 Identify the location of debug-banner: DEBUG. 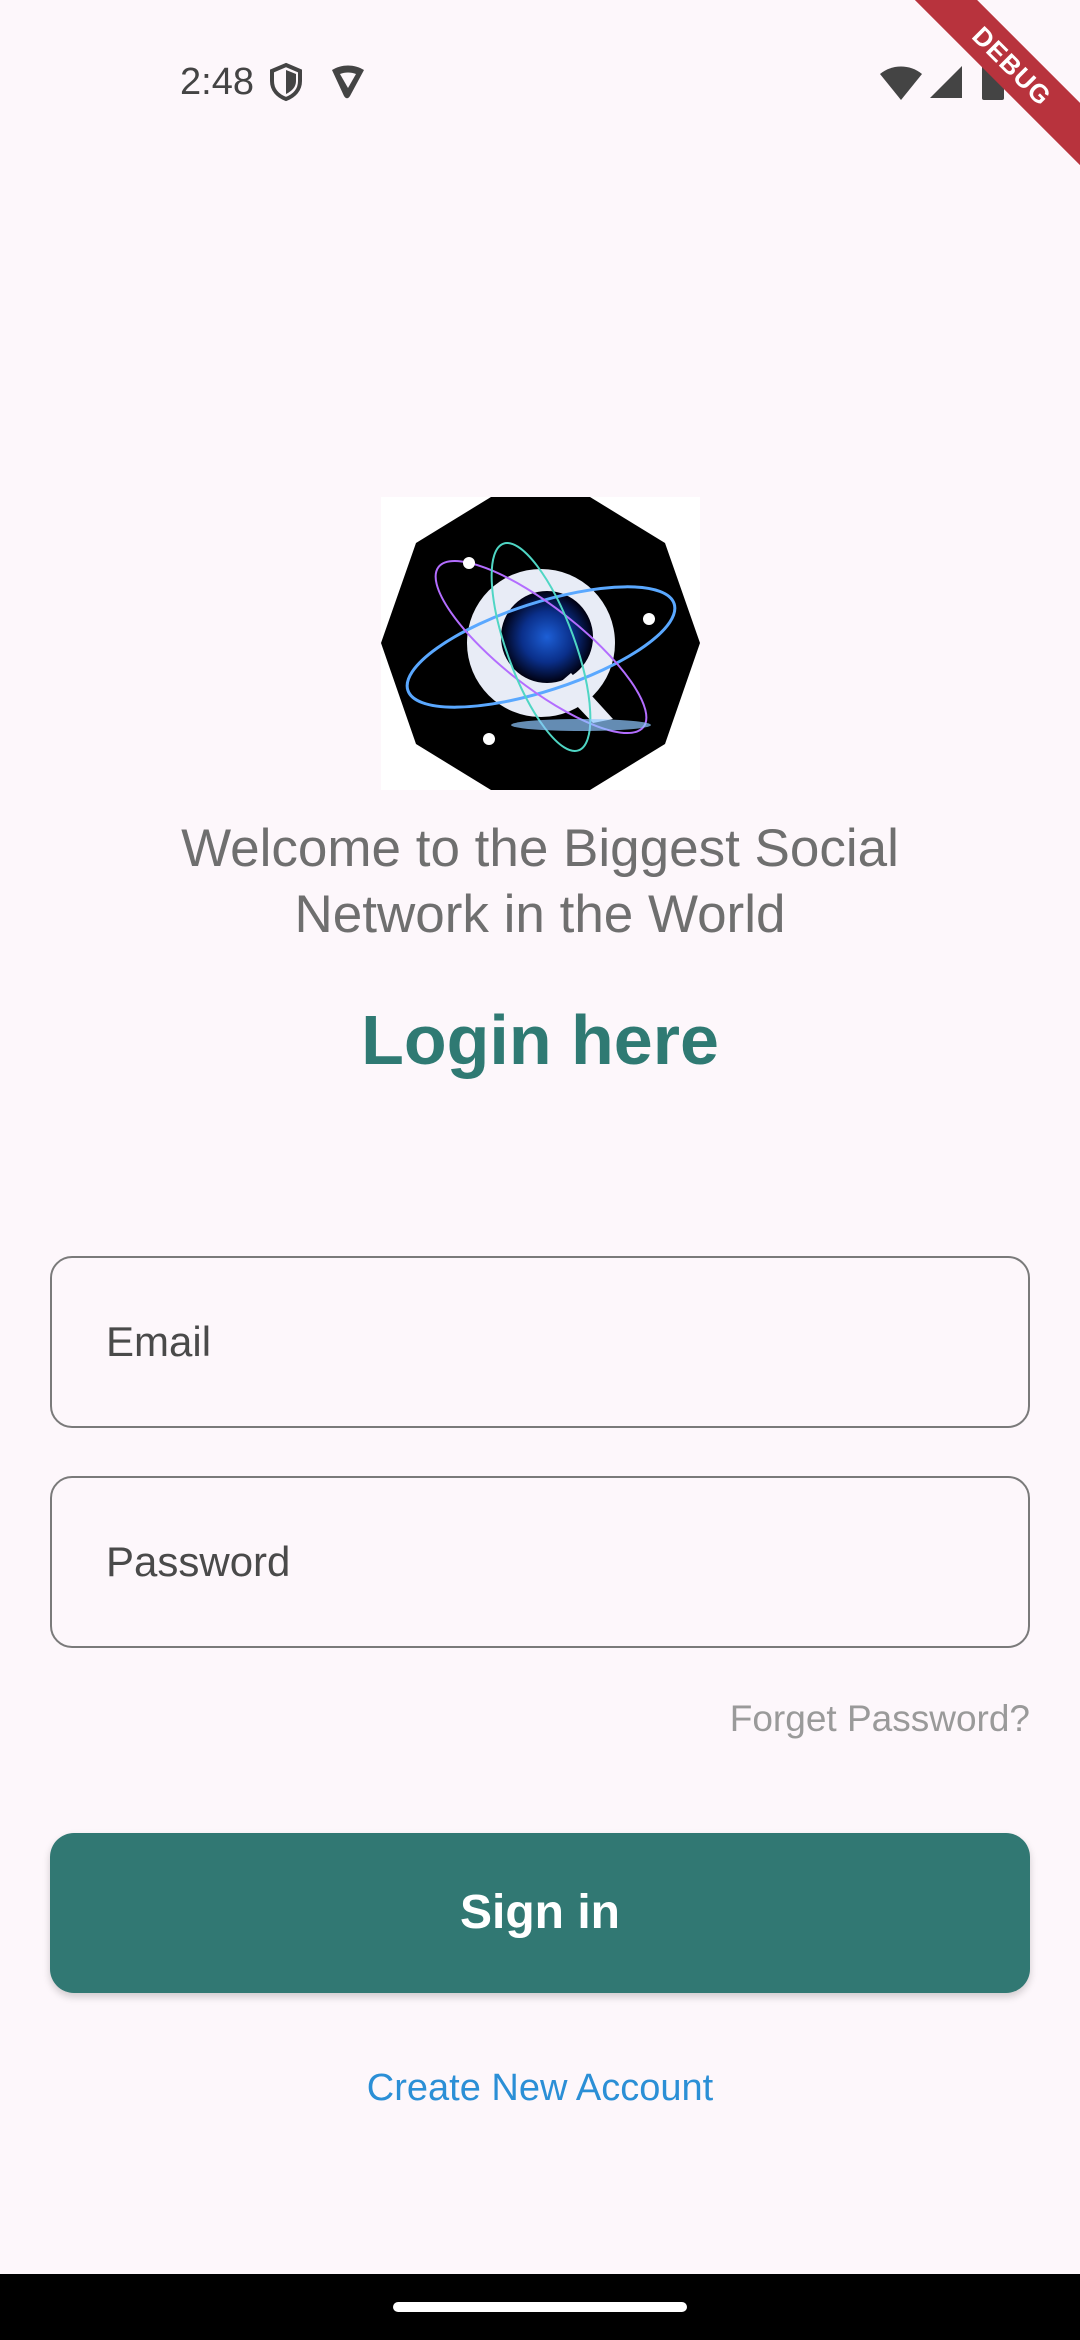
(990, 90).